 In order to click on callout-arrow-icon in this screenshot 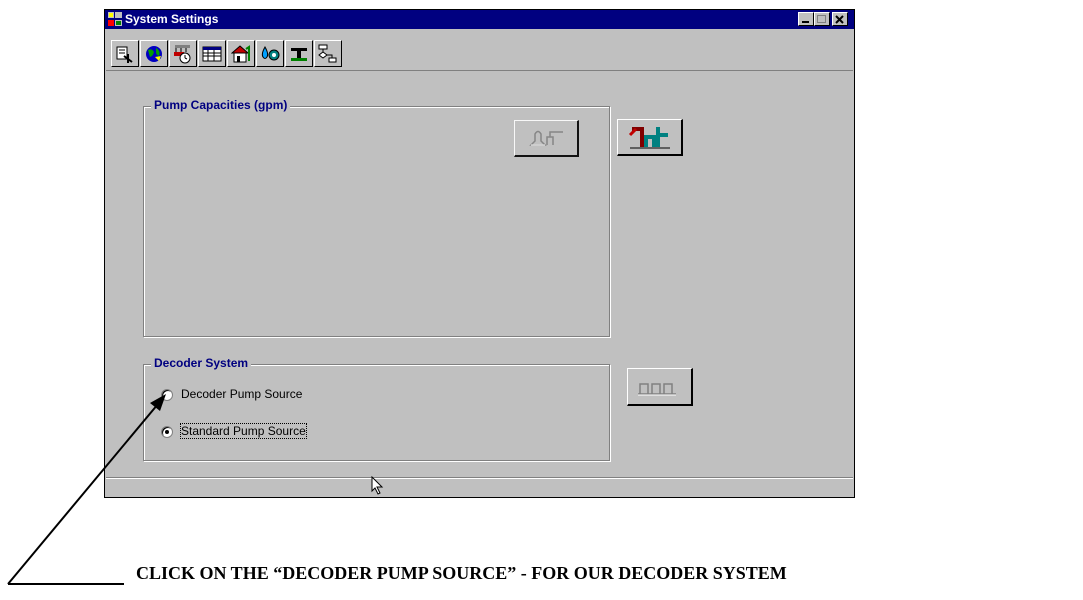, I will do `click(86, 489)`.